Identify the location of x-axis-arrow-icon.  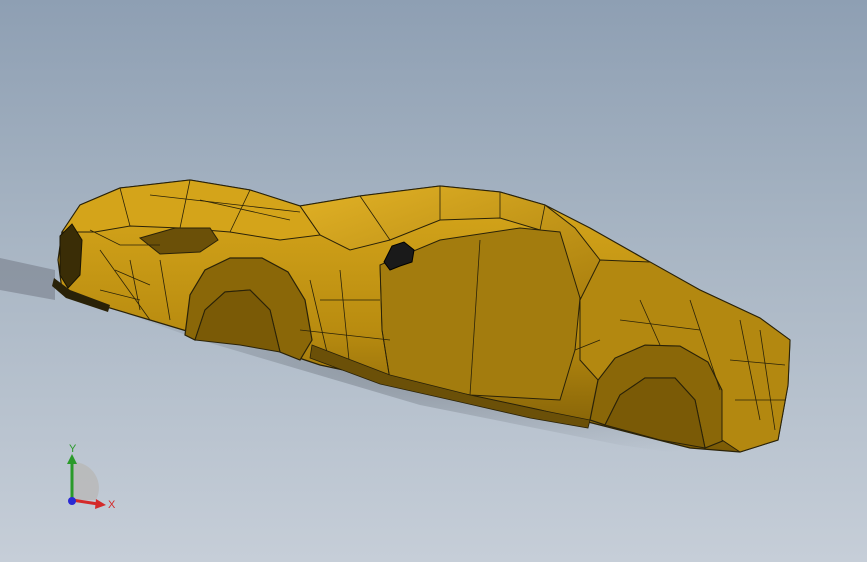
(100, 504).